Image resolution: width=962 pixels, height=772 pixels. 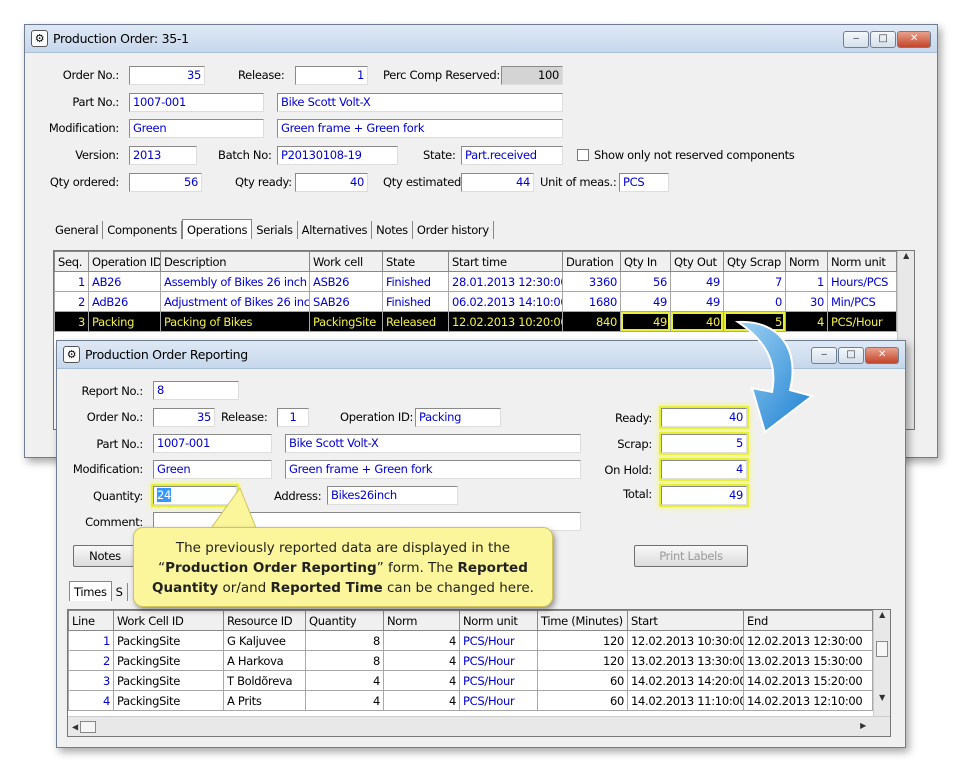 I want to click on column-header: Resource ID, so click(x=264, y=620).